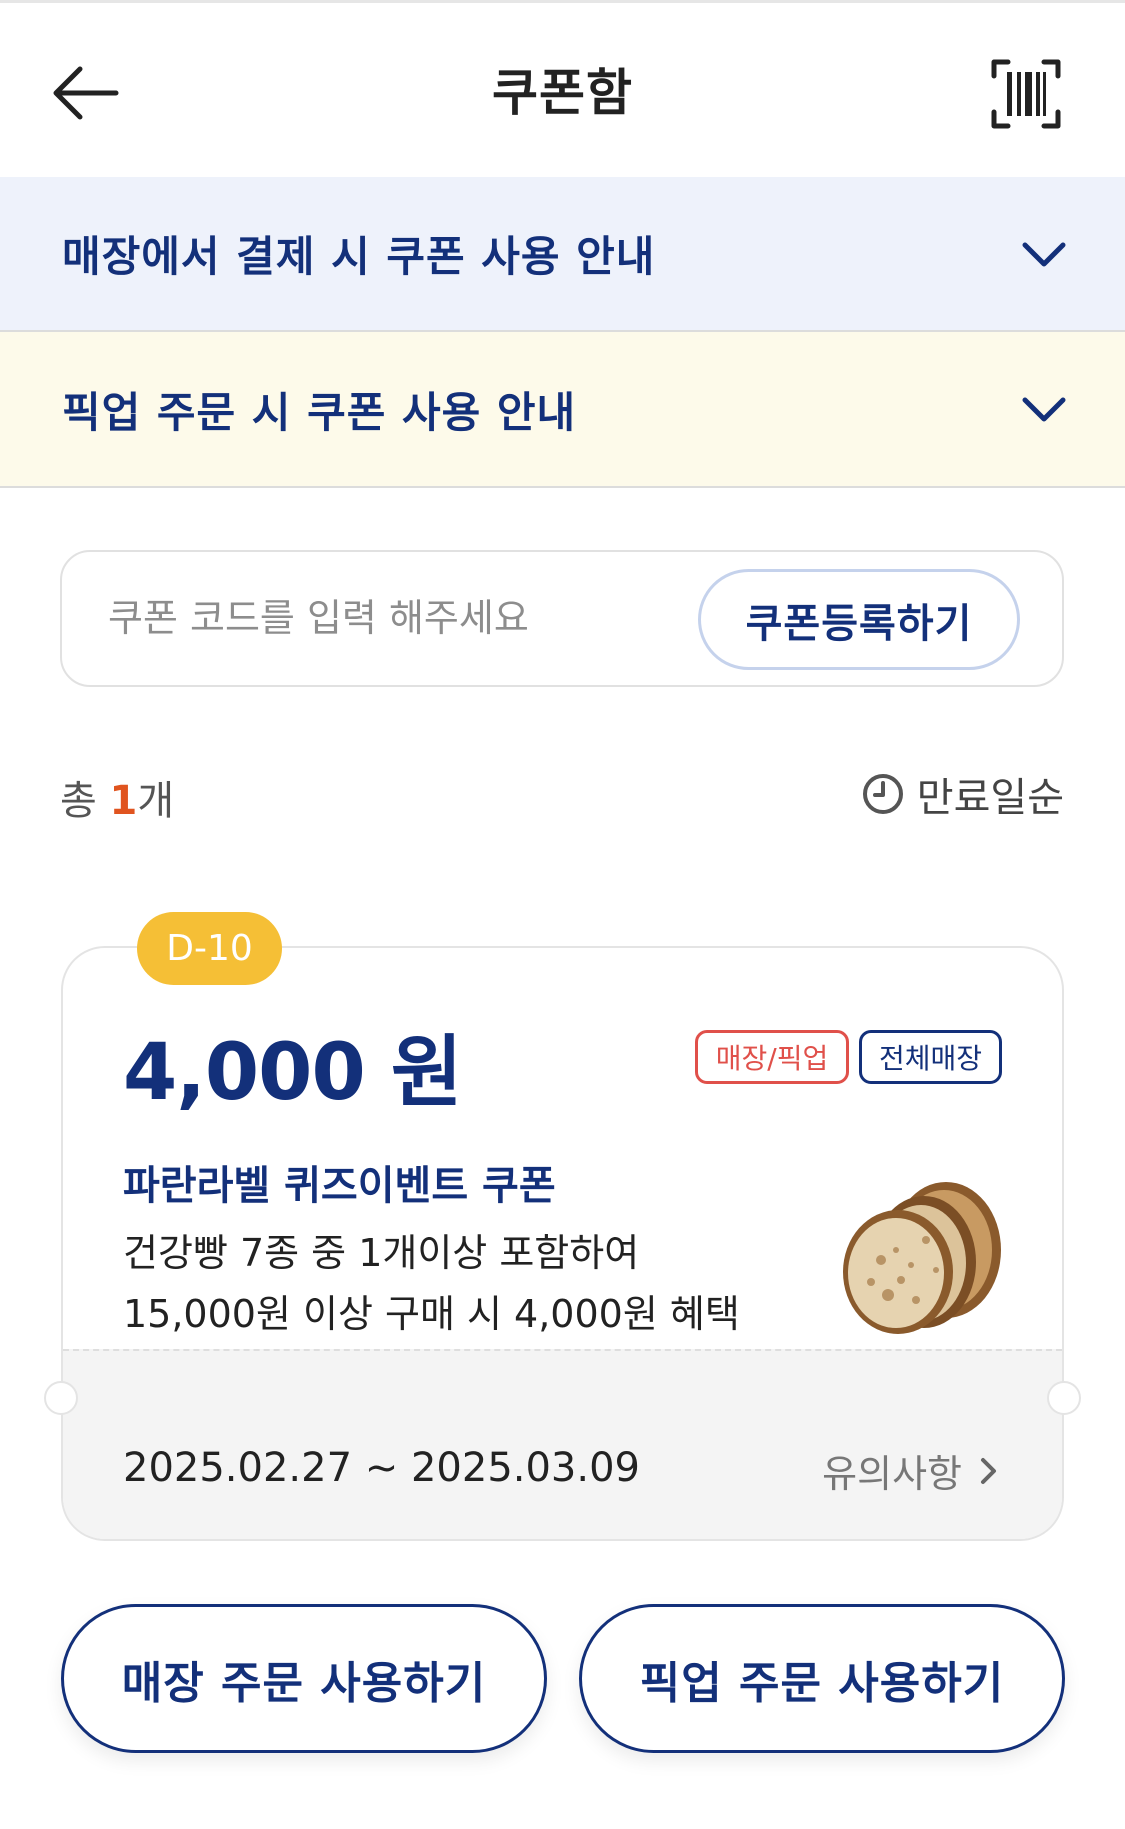 The image size is (1125, 1829). What do you see at coordinates (562, 93) in the screenshot?
I see `page-title: 쿠폰함` at bounding box center [562, 93].